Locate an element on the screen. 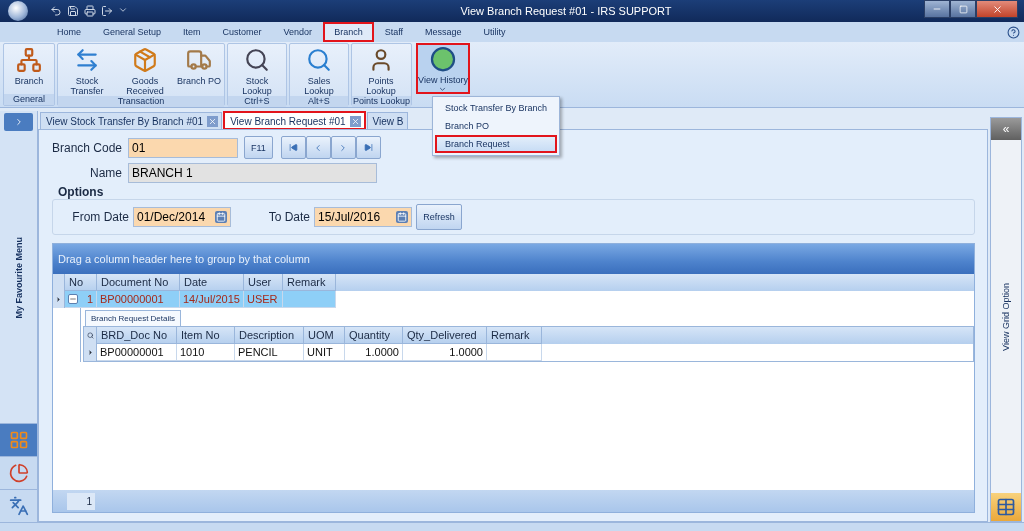 The image size is (1024, 531). language-icon is located at coordinates (18, 506).